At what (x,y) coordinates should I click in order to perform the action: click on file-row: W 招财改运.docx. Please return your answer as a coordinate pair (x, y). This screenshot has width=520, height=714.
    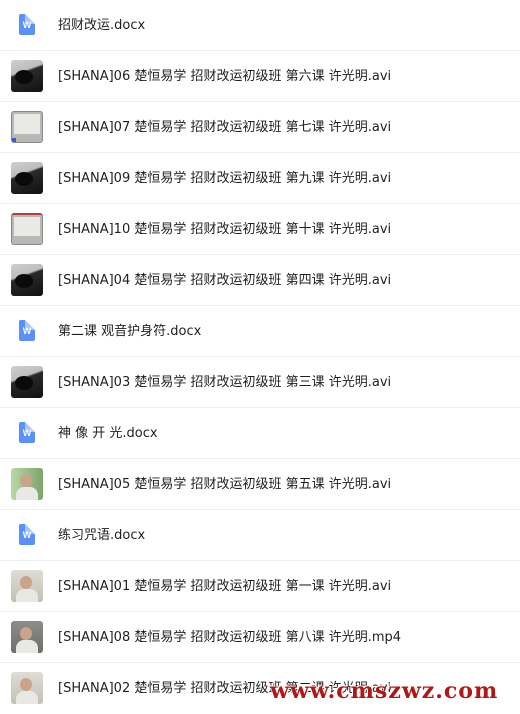
    Looking at the image, I should click on (260, 25).